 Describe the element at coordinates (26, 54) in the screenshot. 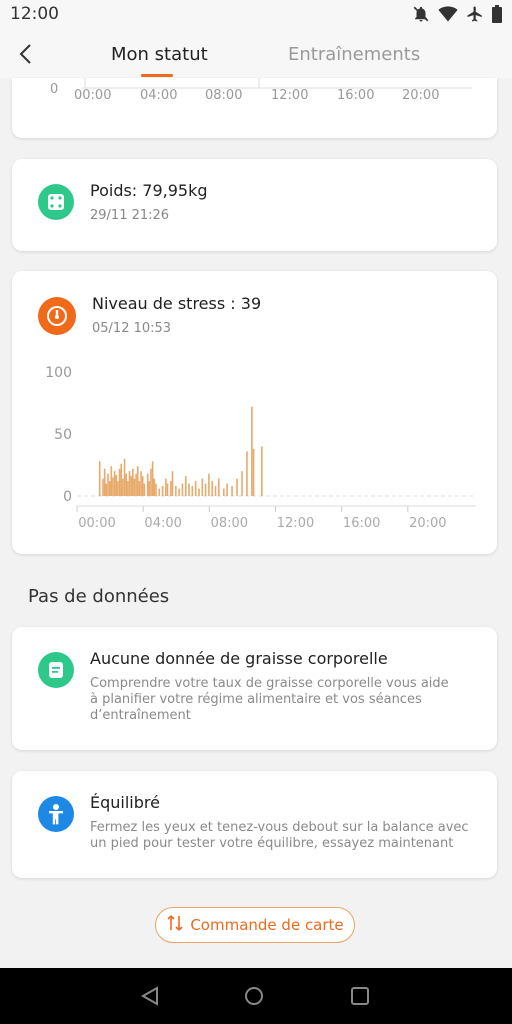

I see `back-arrow-icon` at that location.